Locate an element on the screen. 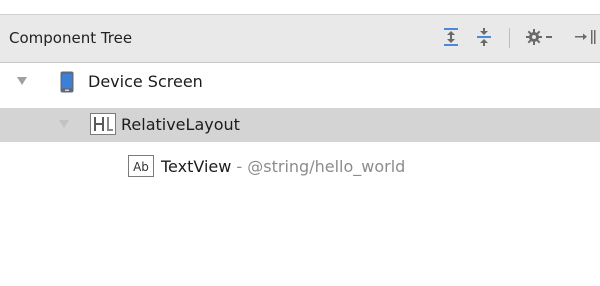  tree-label-relativelayout: RelativeLayout is located at coordinates (180, 124).